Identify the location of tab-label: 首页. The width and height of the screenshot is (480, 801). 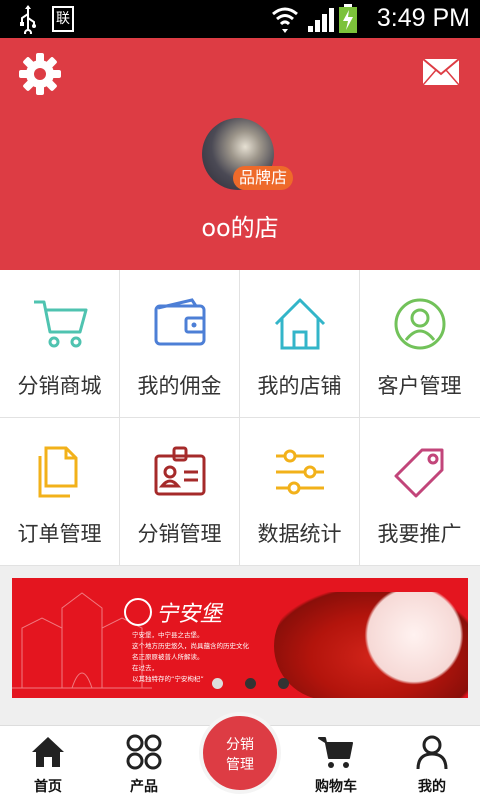
(48, 787).